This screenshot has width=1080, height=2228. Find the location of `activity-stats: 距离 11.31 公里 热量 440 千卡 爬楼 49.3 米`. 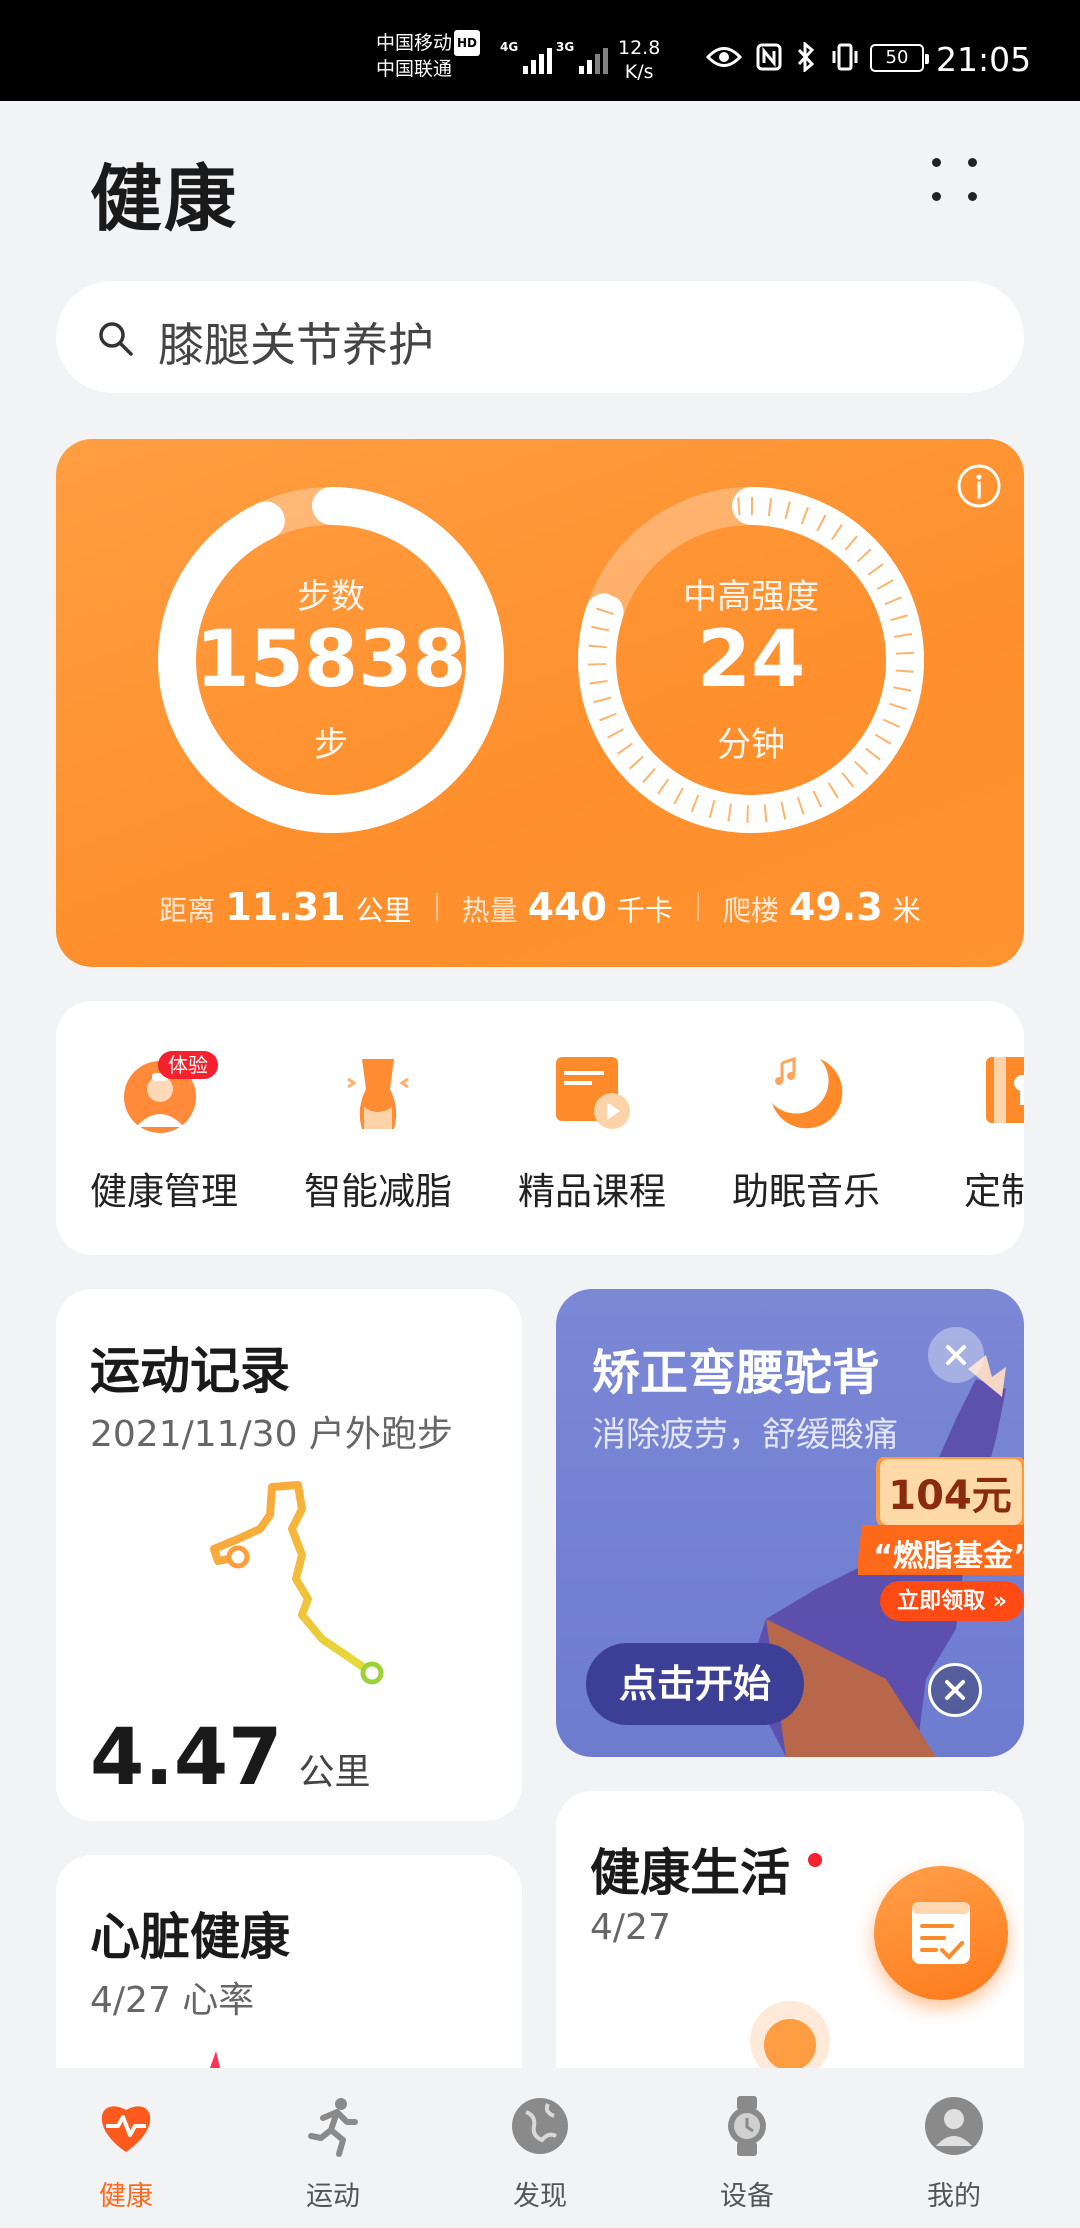

activity-stats: 距离 11.31 公里 热量 440 千卡 爬楼 49.3 米 is located at coordinates (540, 907).